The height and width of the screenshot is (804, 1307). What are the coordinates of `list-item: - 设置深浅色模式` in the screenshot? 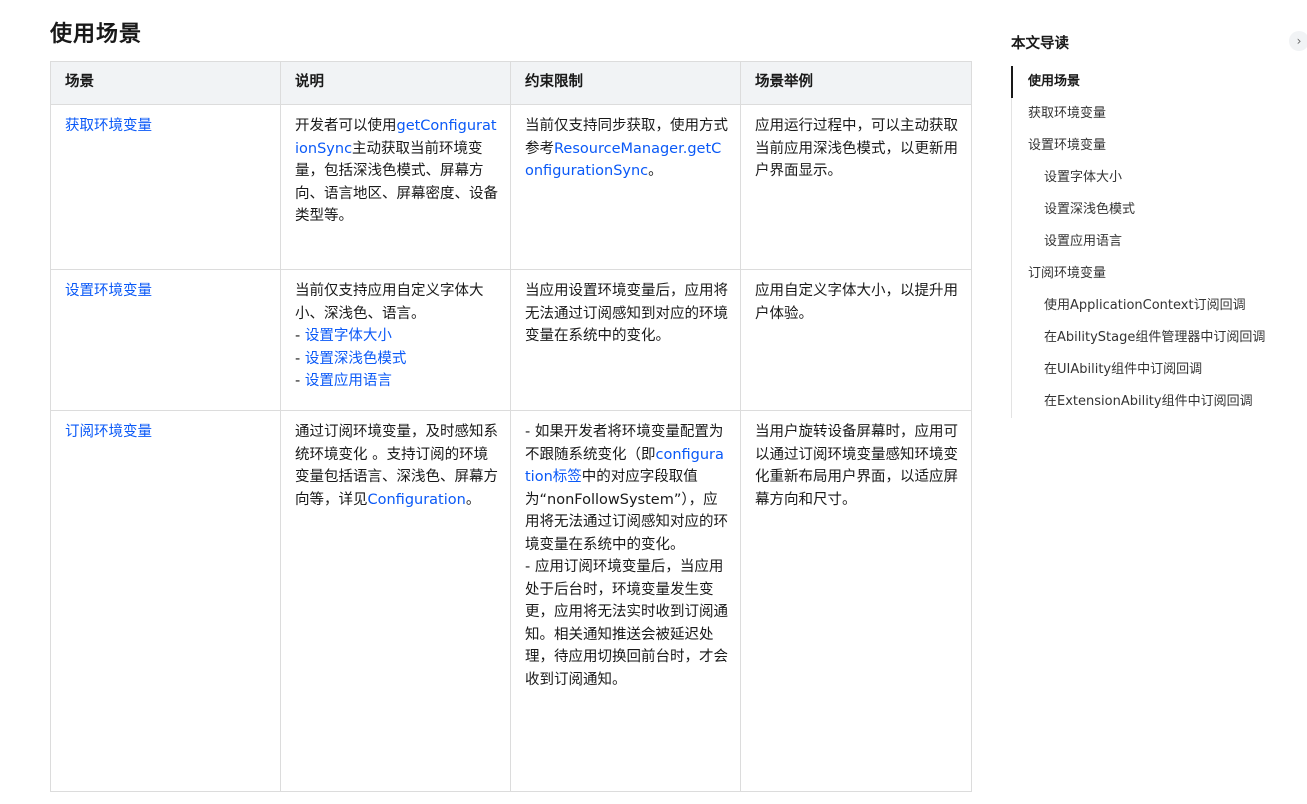 It's located at (351, 358).